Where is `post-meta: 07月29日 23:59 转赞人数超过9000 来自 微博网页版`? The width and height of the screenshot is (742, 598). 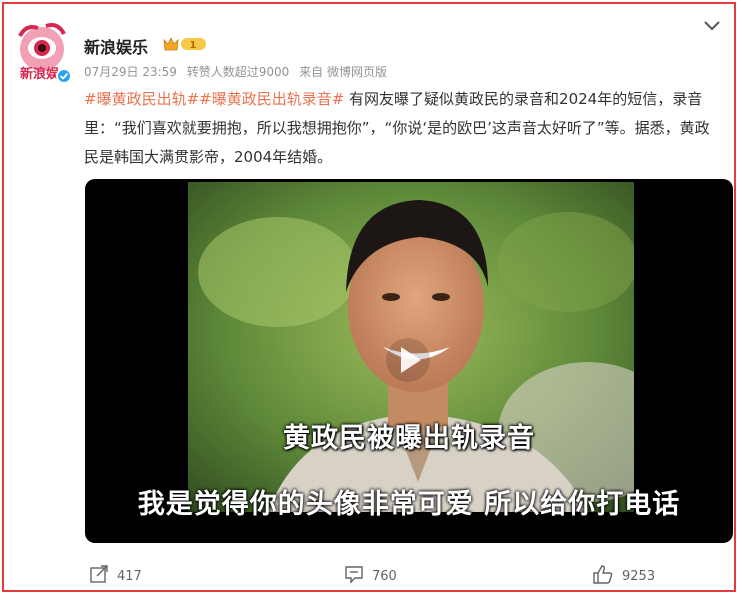 post-meta: 07月29日 23:59 转赞人数超过9000 来自 微博网页版 is located at coordinates (238, 71).